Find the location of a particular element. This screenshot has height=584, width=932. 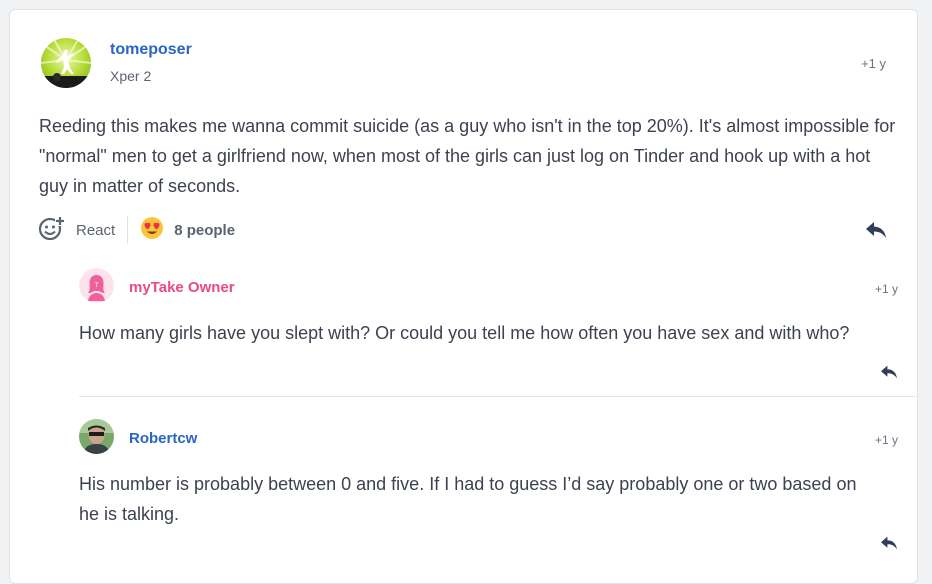

reactions-summary: 8 people is located at coordinates (187, 230).